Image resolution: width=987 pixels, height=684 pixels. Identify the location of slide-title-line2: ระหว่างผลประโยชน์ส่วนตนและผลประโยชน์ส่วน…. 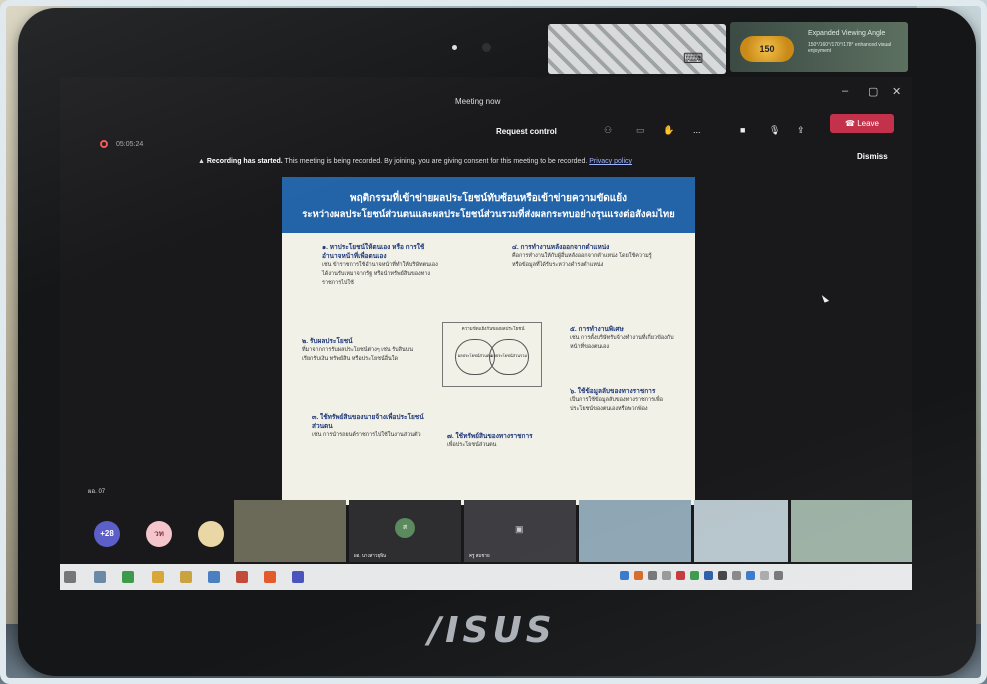
(488, 214).